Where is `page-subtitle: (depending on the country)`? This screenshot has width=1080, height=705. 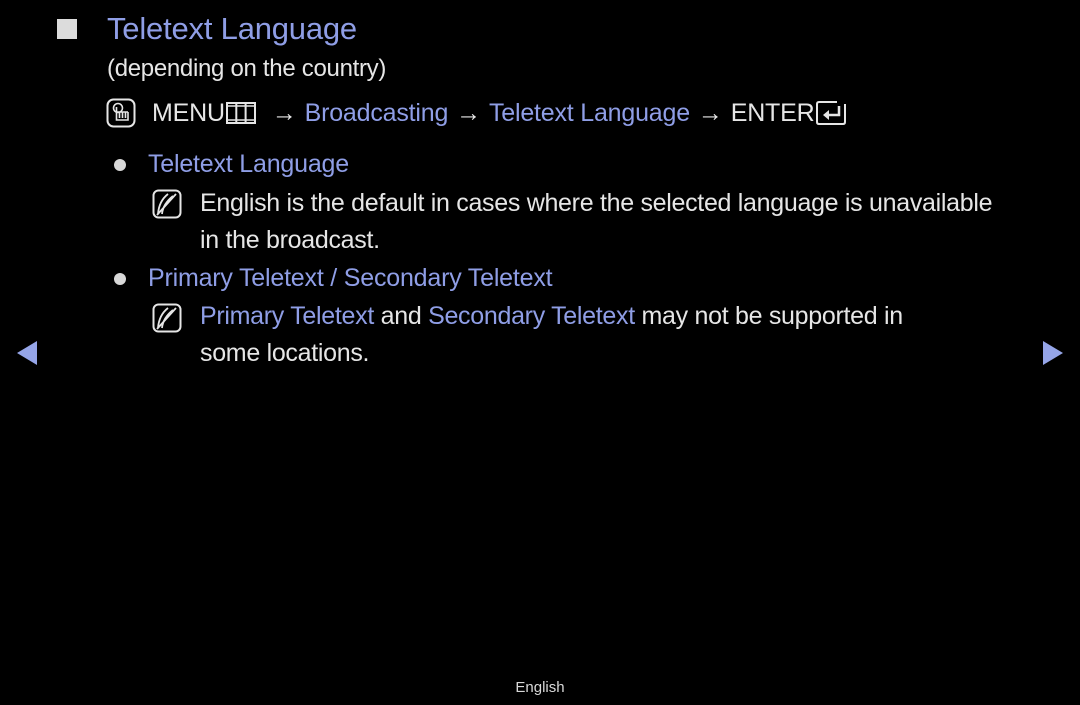 page-subtitle: (depending on the country) is located at coordinates (247, 68).